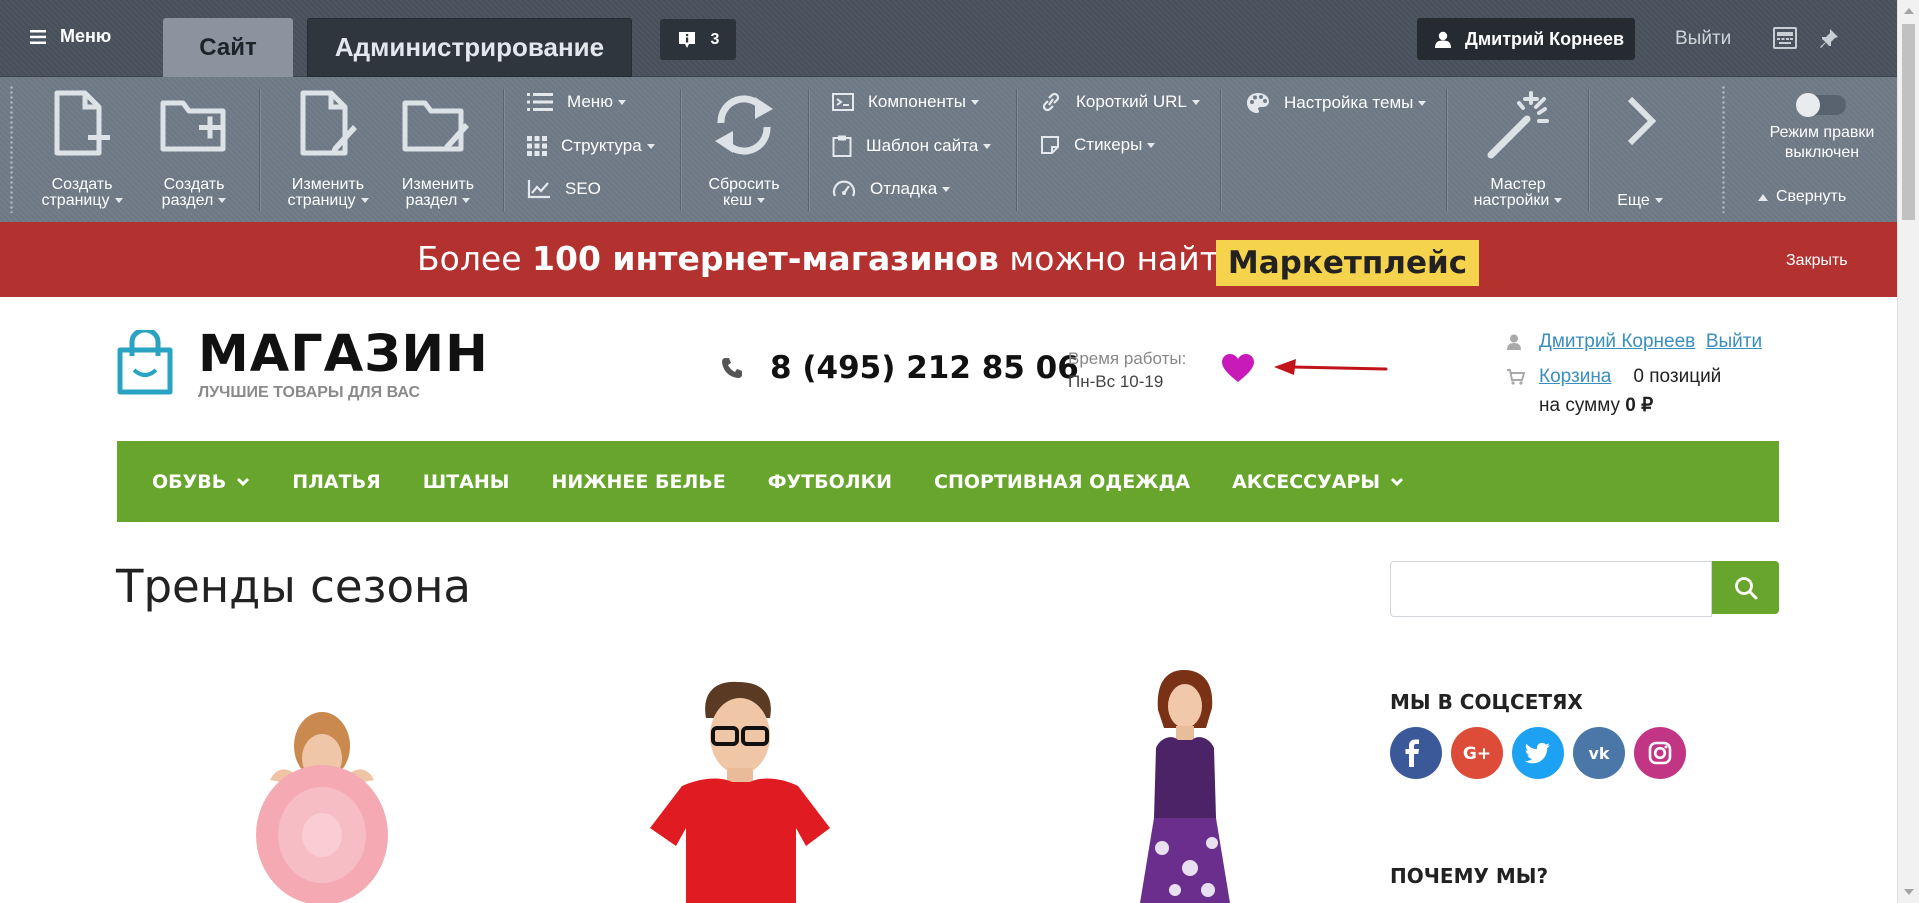 This screenshot has width=1919, height=903. I want to click on toolbar-structure-button: Структура, so click(591, 146).